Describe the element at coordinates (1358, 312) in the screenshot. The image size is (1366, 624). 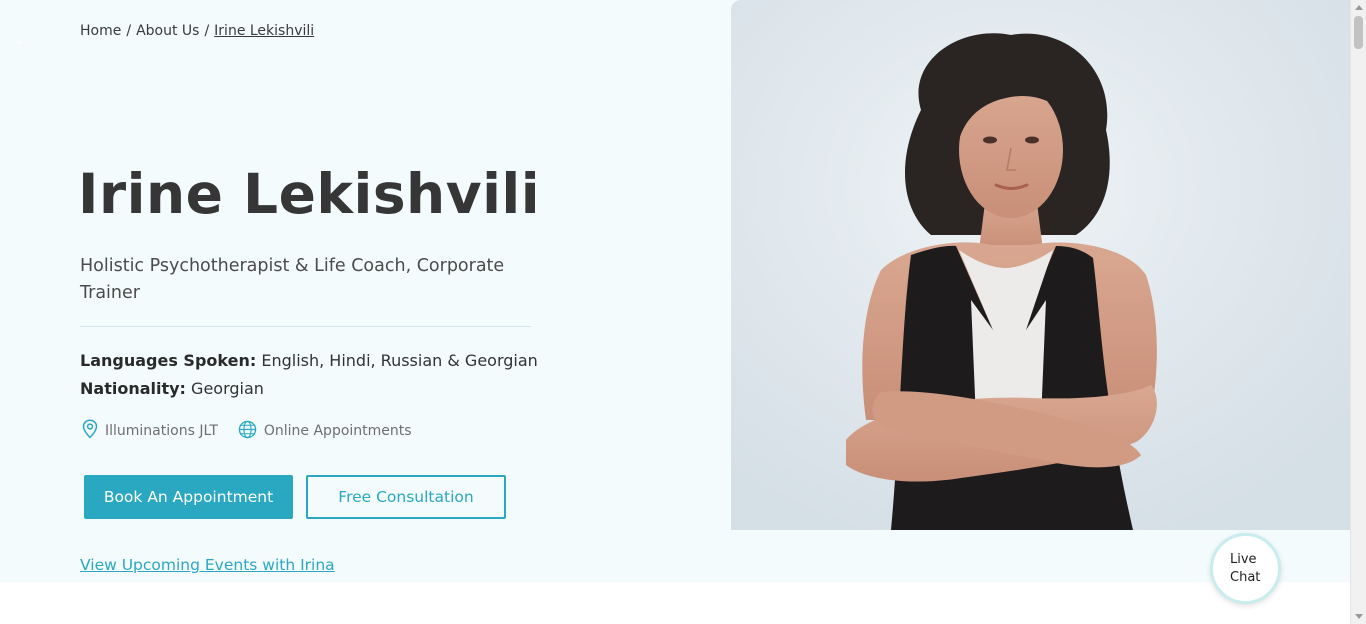
I see `page-scrollbar` at that location.